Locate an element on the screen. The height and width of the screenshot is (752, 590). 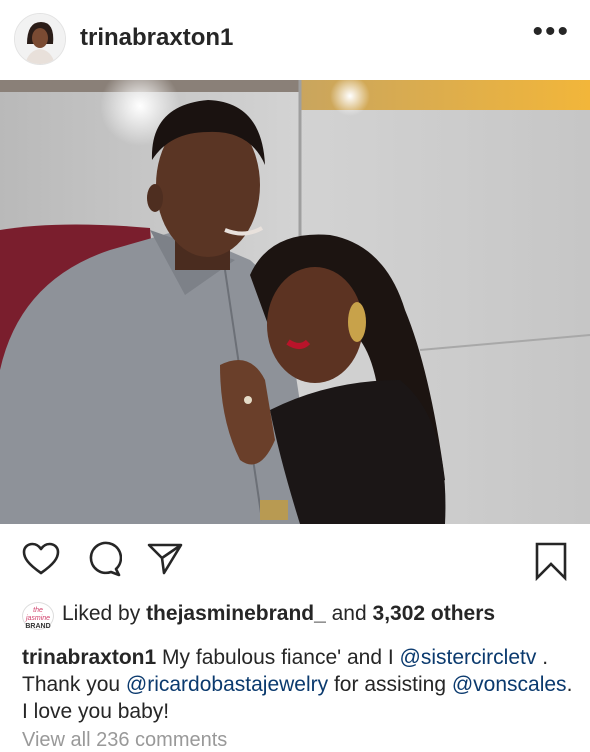
more-options-icon: ••• is located at coordinates (551, 32).